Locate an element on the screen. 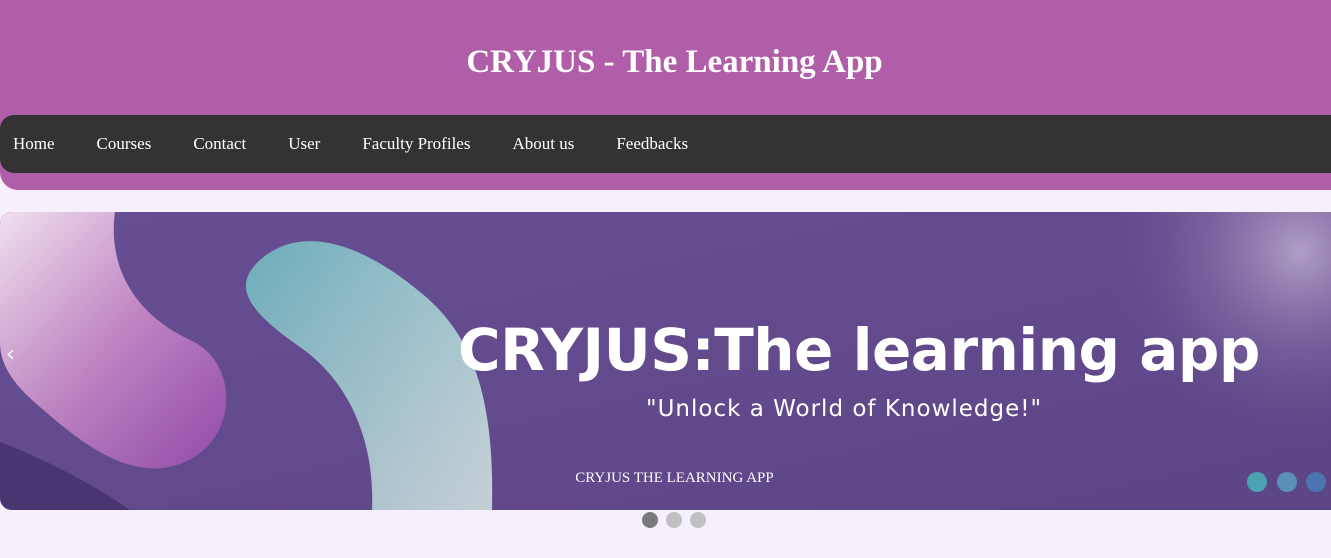  carousel-caption: CRYJUS THE LEARNING APP is located at coordinates (674, 478).